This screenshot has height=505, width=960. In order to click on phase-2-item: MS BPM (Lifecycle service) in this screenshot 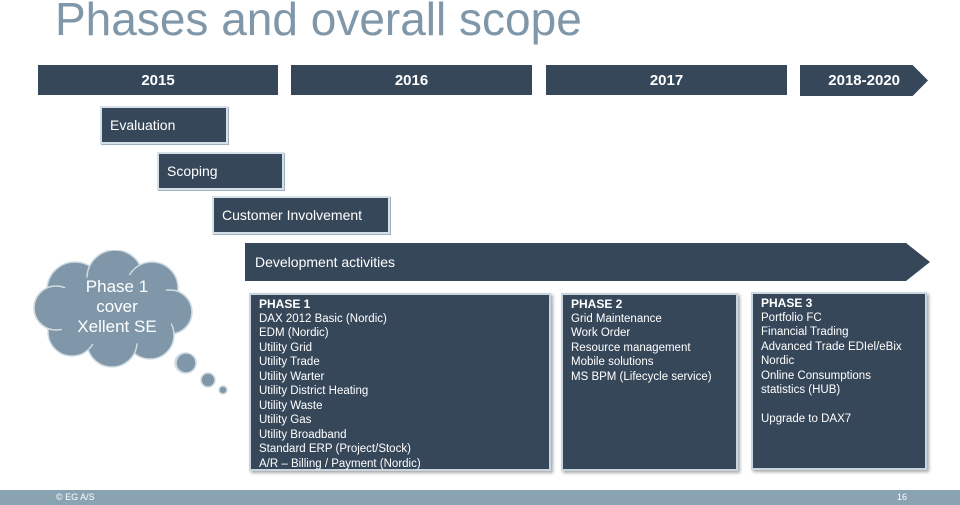, I will do `click(641, 376)`.